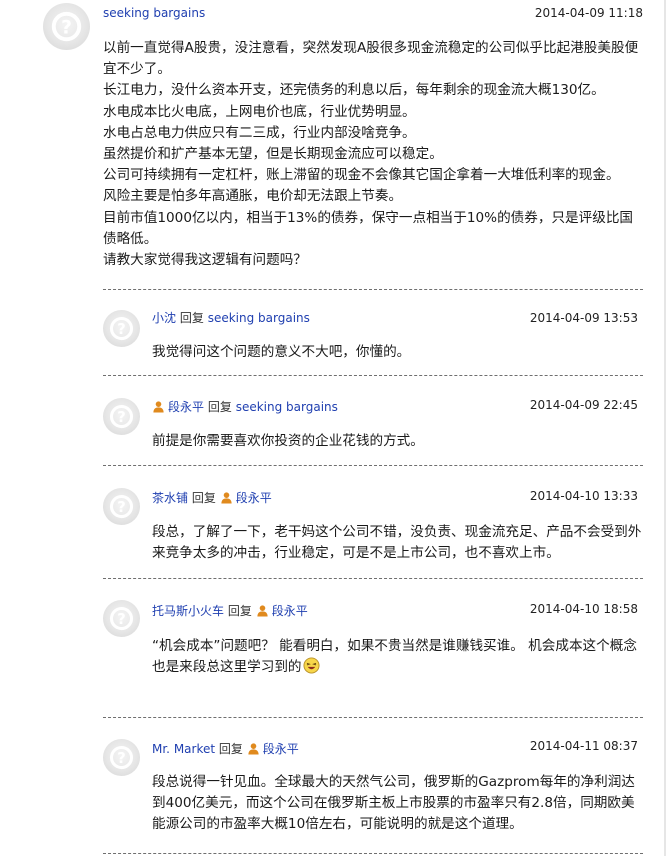  What do you see at coordinates (170, 498) in the screenshot?
I see `reply-author: 茶水铺` at bounding box center [170, 498].